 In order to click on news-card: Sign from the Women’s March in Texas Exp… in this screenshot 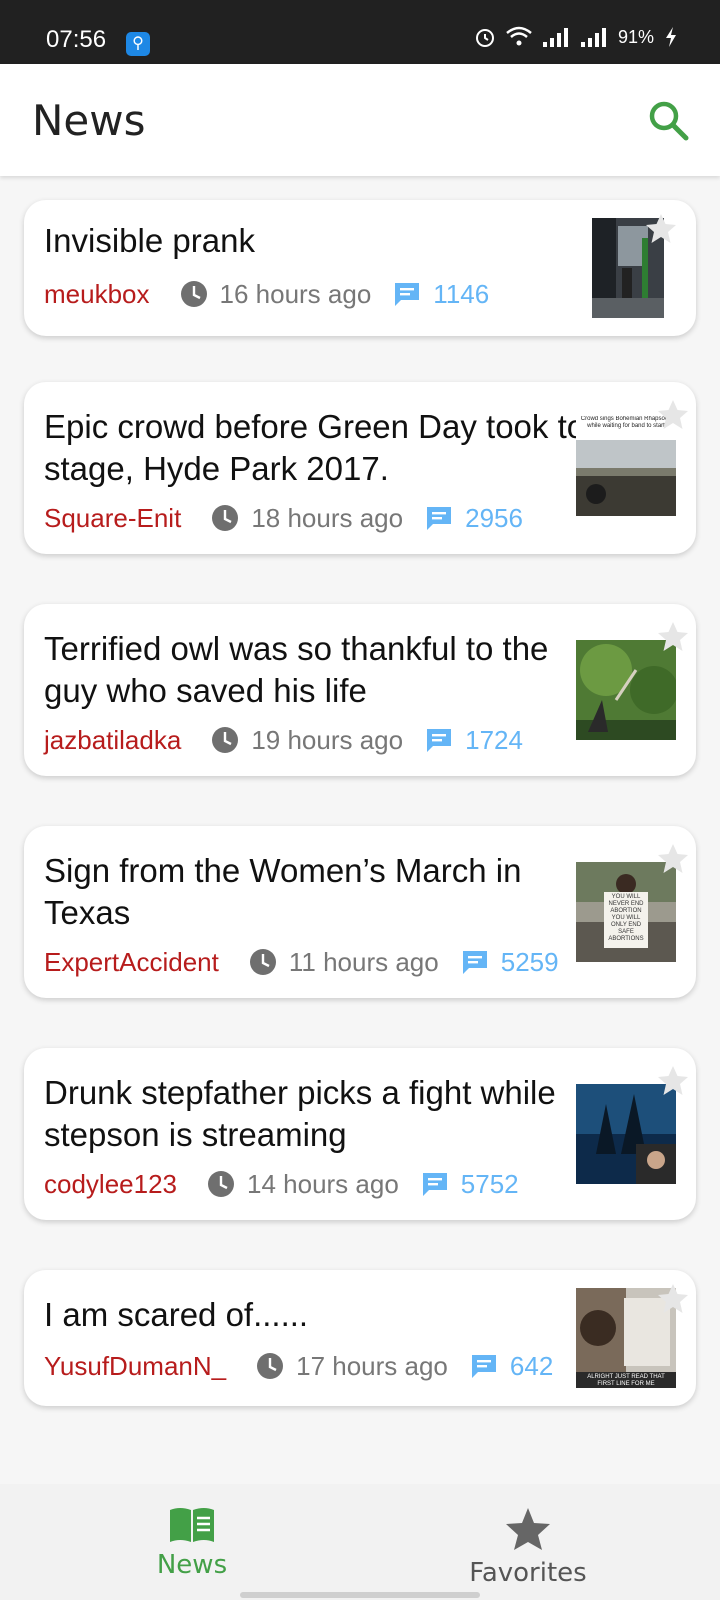, I will do `click(360, 912)`.